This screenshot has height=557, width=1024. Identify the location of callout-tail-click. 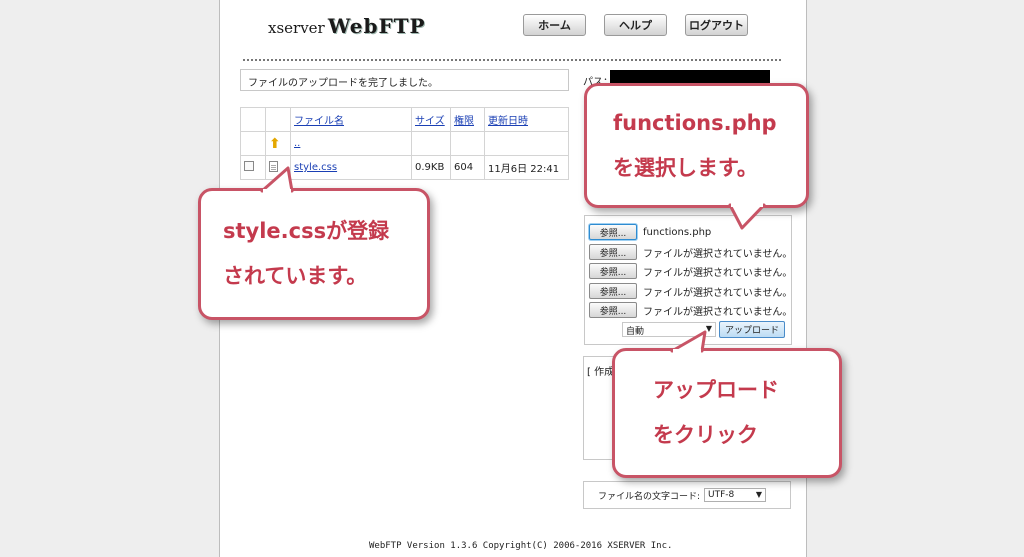
(688, 341).